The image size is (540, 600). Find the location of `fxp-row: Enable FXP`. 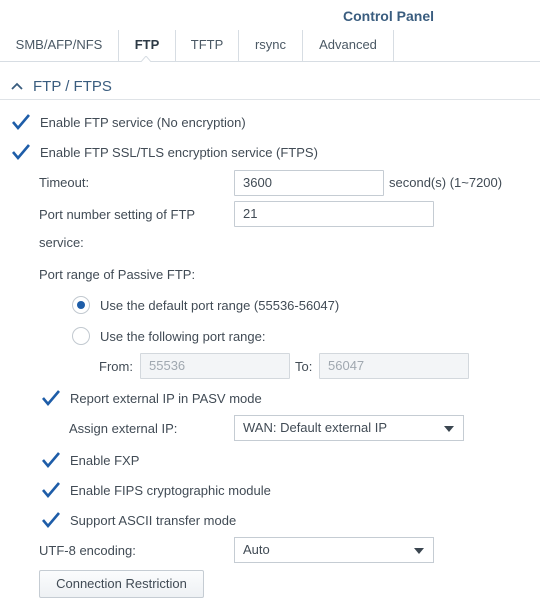

fxp-row: Enable FXP is located at coordinates (90, 460).